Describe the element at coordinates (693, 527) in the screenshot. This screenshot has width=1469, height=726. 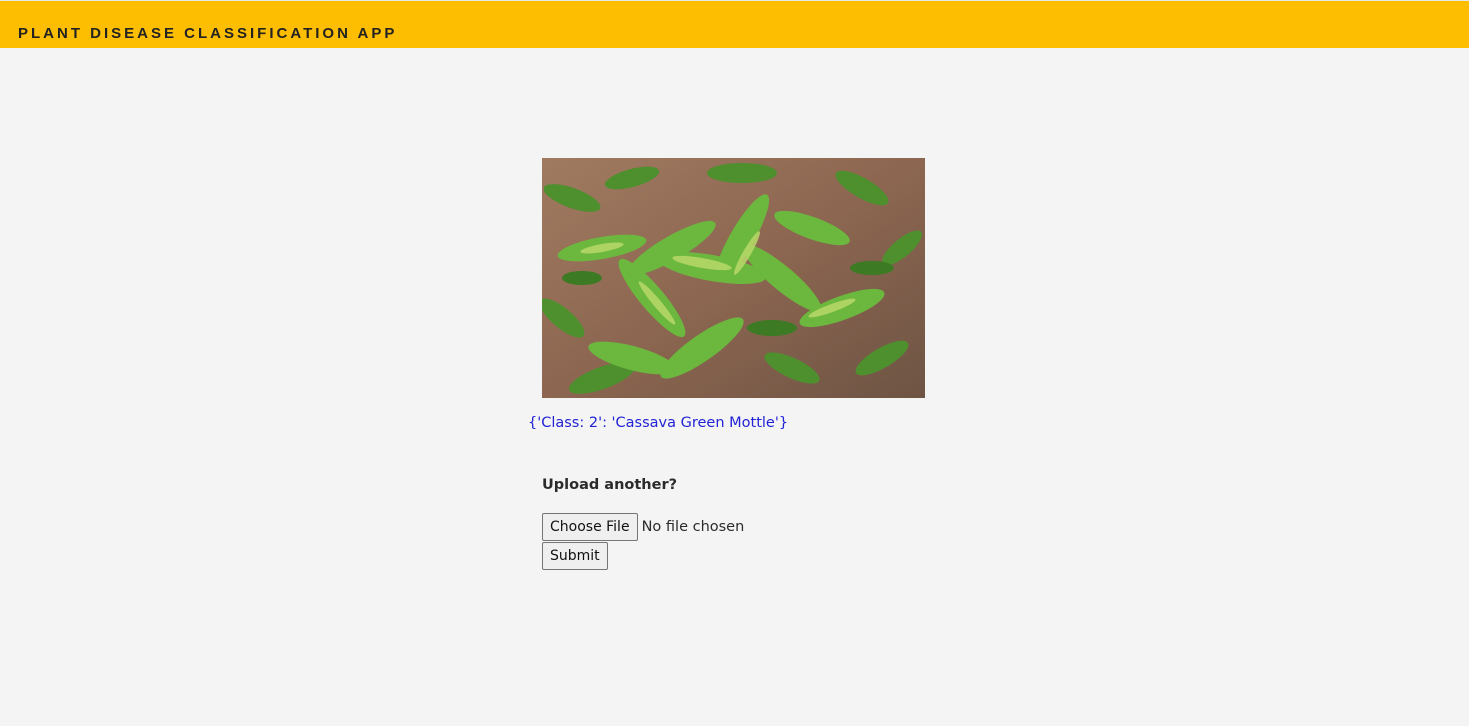
I see `file-status-text: No file chosen` at that location.